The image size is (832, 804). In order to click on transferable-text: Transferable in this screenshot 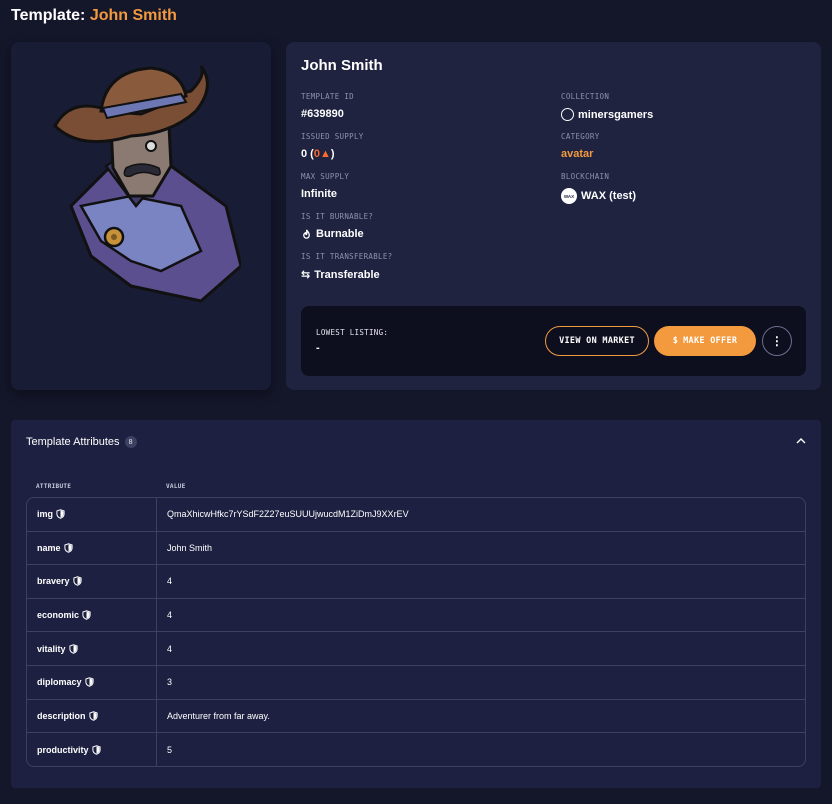, I will do `click(347, 274)`.